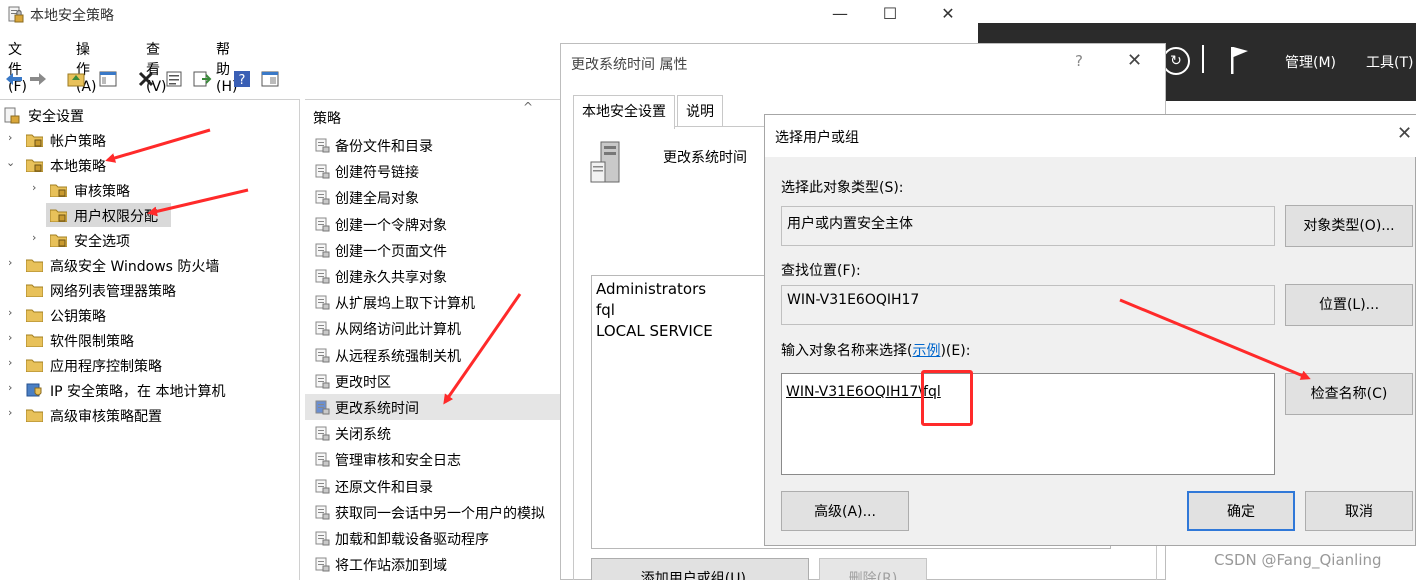 Image resolution: width=1416 pixels, height=580 pixels. I want to click on policy-row: 从远程系统强制关机, so click(432, 355).